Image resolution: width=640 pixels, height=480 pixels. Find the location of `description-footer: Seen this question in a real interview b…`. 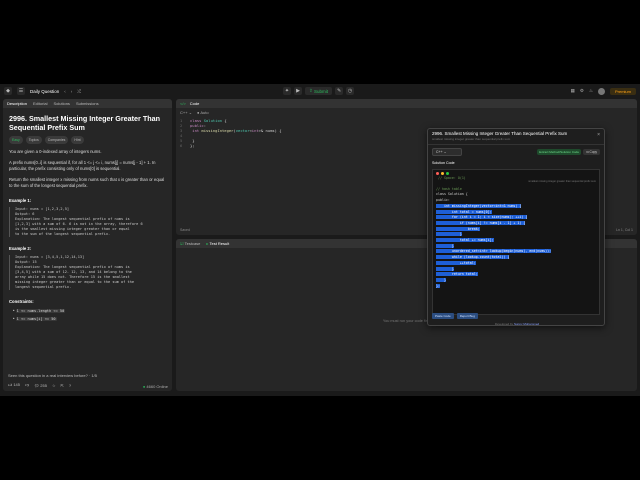

description-footer: Seen this question in a real interview b… is located at coordinates (87, 381).